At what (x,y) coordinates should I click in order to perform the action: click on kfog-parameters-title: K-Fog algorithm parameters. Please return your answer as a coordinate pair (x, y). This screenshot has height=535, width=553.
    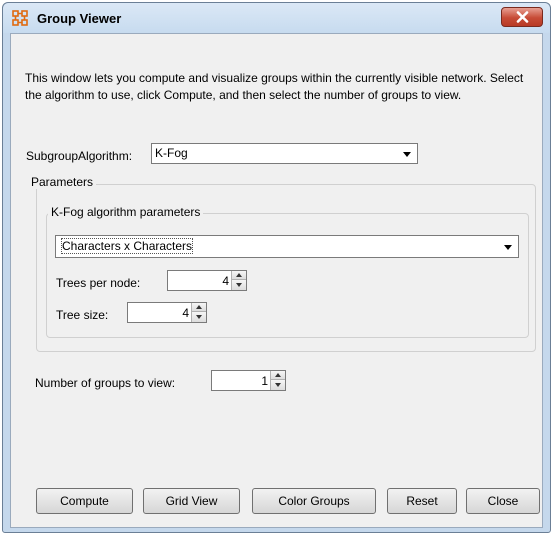
    Looking at the image, I should click on (126, 212).